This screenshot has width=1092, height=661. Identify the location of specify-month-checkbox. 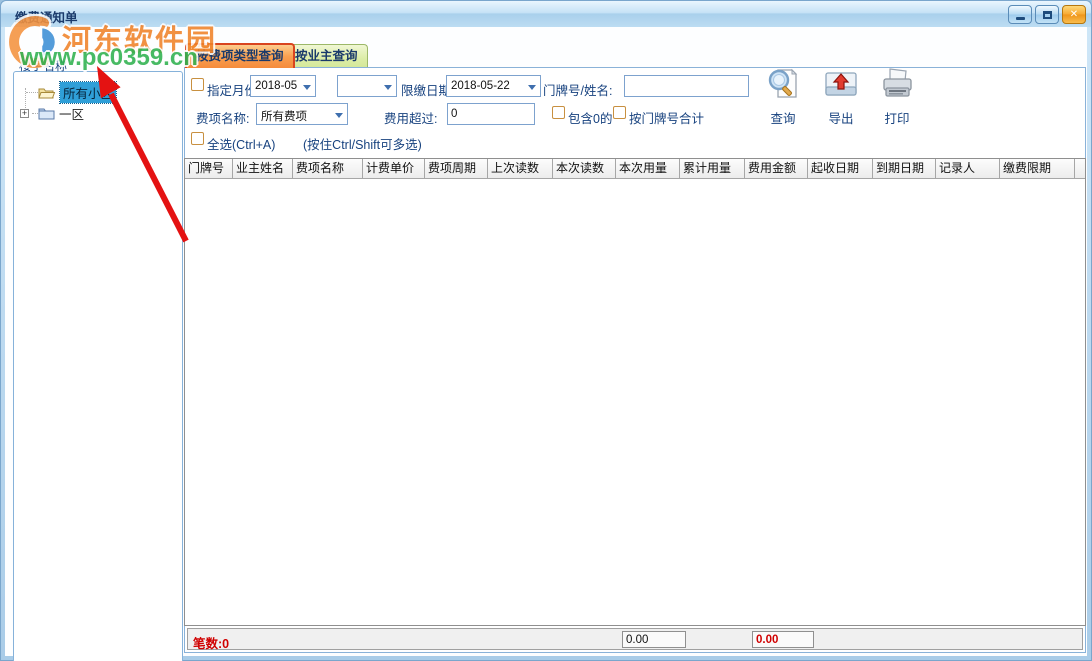
(197, 84).